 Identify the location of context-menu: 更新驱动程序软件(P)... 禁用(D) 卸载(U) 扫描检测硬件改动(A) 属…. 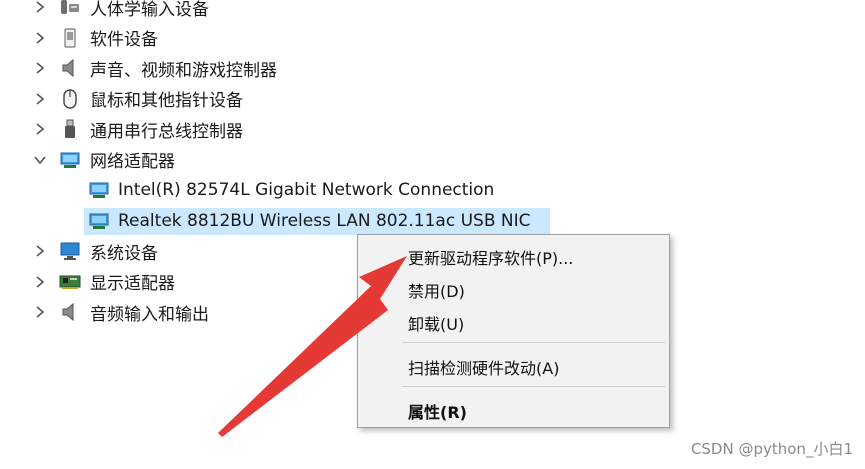
(513, 331).